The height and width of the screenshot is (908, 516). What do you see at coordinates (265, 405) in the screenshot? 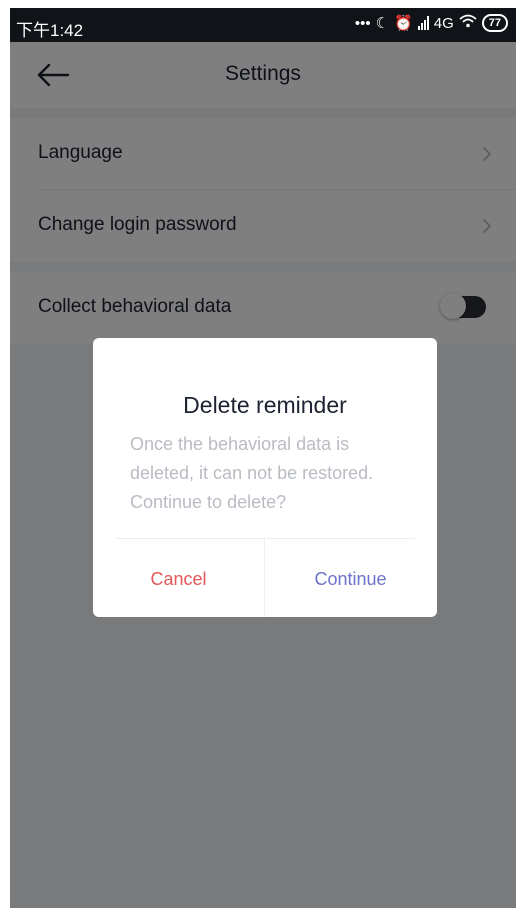
I see `dialog-title: Delete reminder` at bounding box center [265, 405].